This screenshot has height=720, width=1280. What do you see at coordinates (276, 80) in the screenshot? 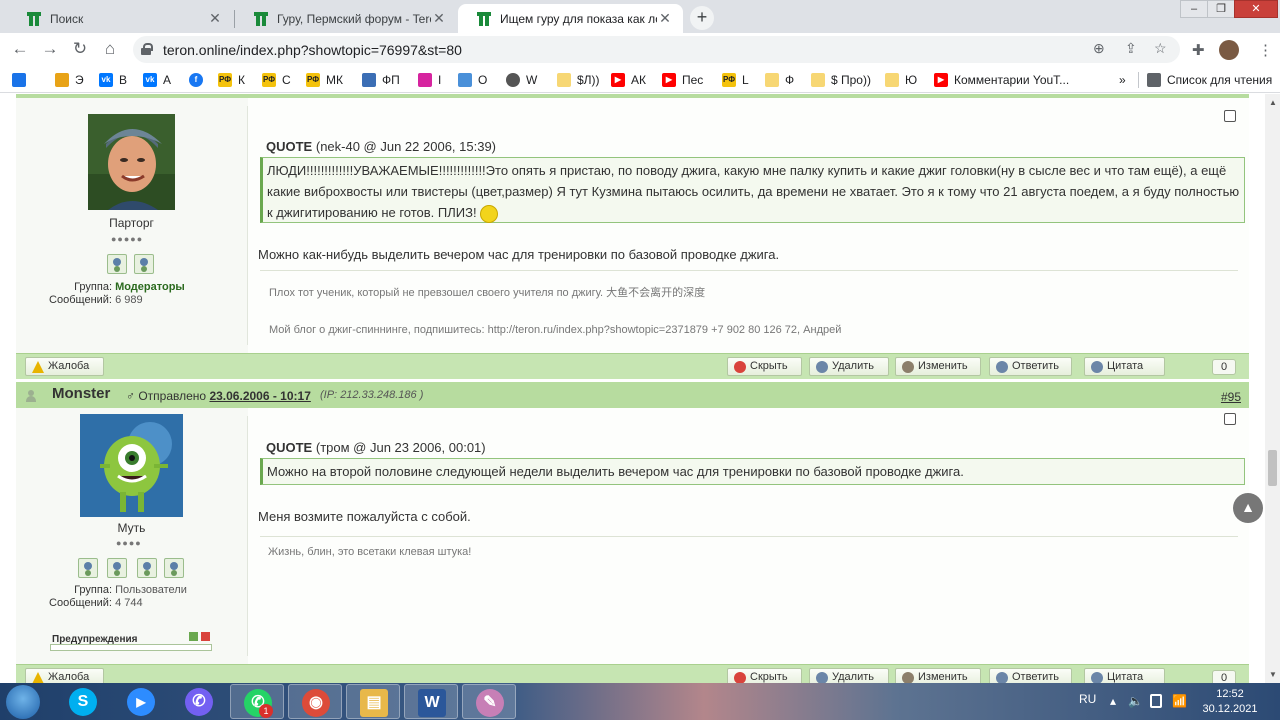
I see `bookmark-s: РФ С` at bounding box center [276, 80].